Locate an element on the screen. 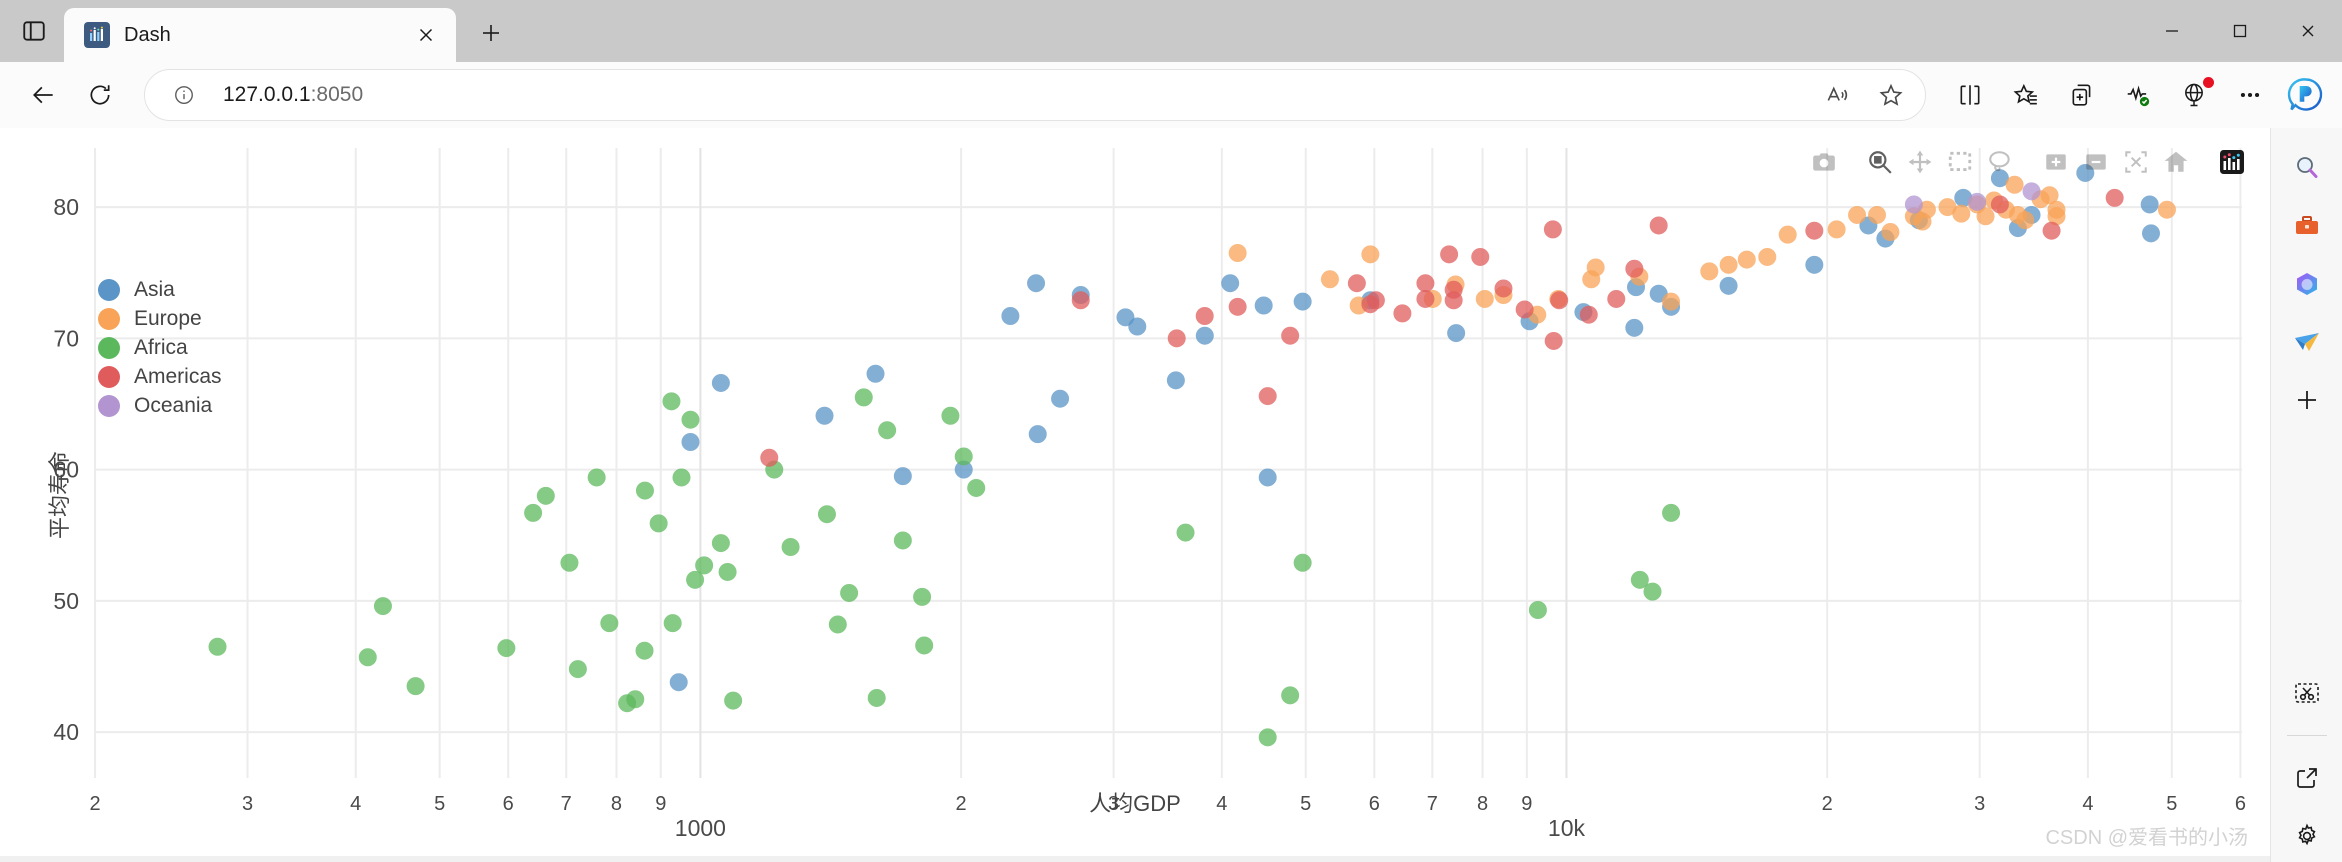 The image size is (2342, 862). reset-axes-icon is located at coordinates (2176, 162).